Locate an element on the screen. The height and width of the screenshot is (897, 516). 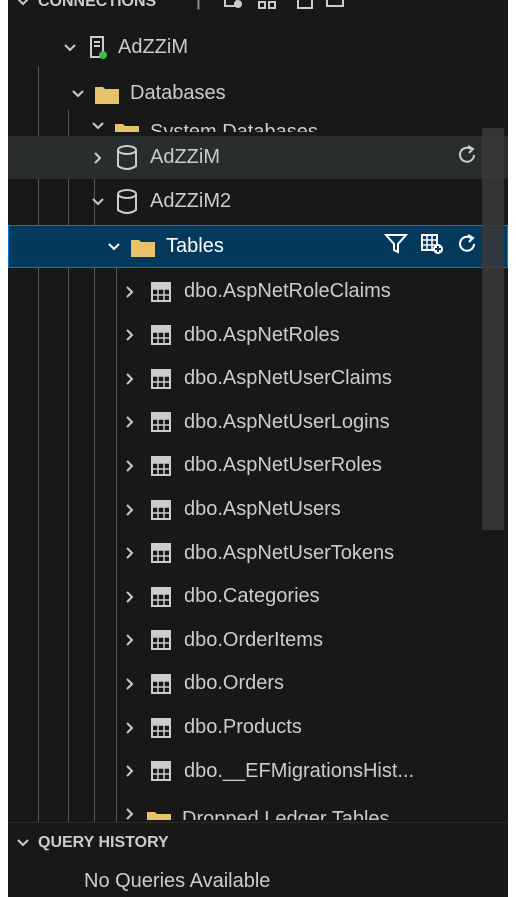
table-item: dbo.Orders is located at coordinates (258, 683).